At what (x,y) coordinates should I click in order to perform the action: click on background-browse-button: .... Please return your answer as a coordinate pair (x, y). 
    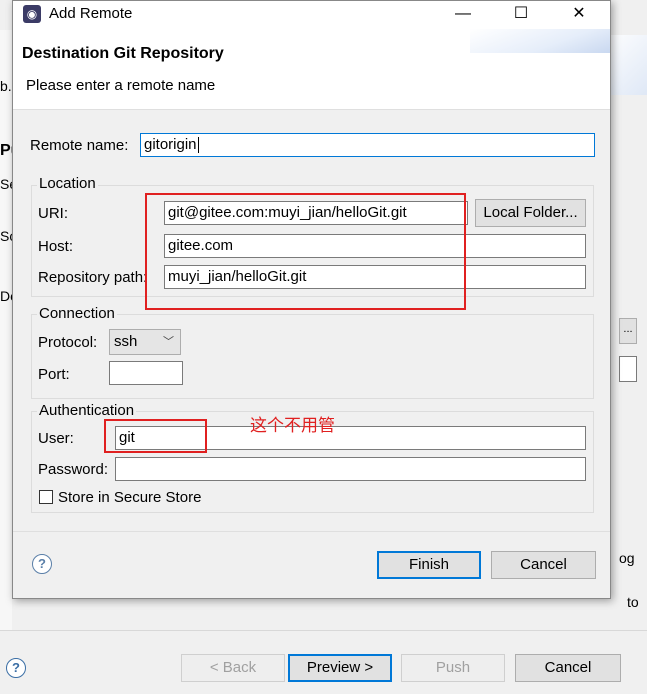
    Looking at the image, I should click on (628, 331).